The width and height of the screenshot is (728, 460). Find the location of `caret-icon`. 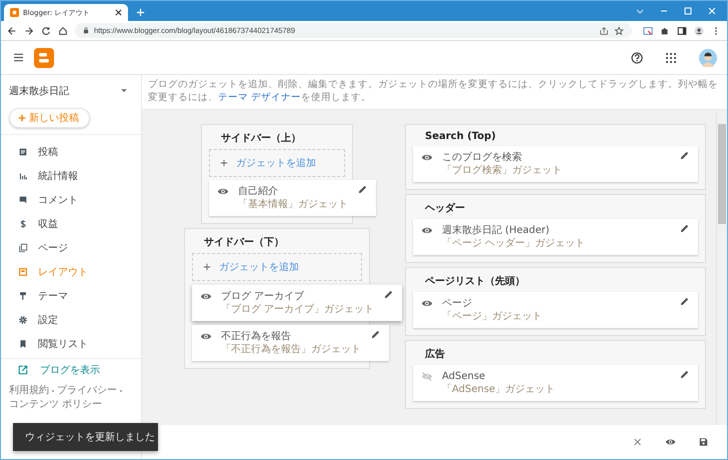

caret-icon is located at coordinates (124, 91).